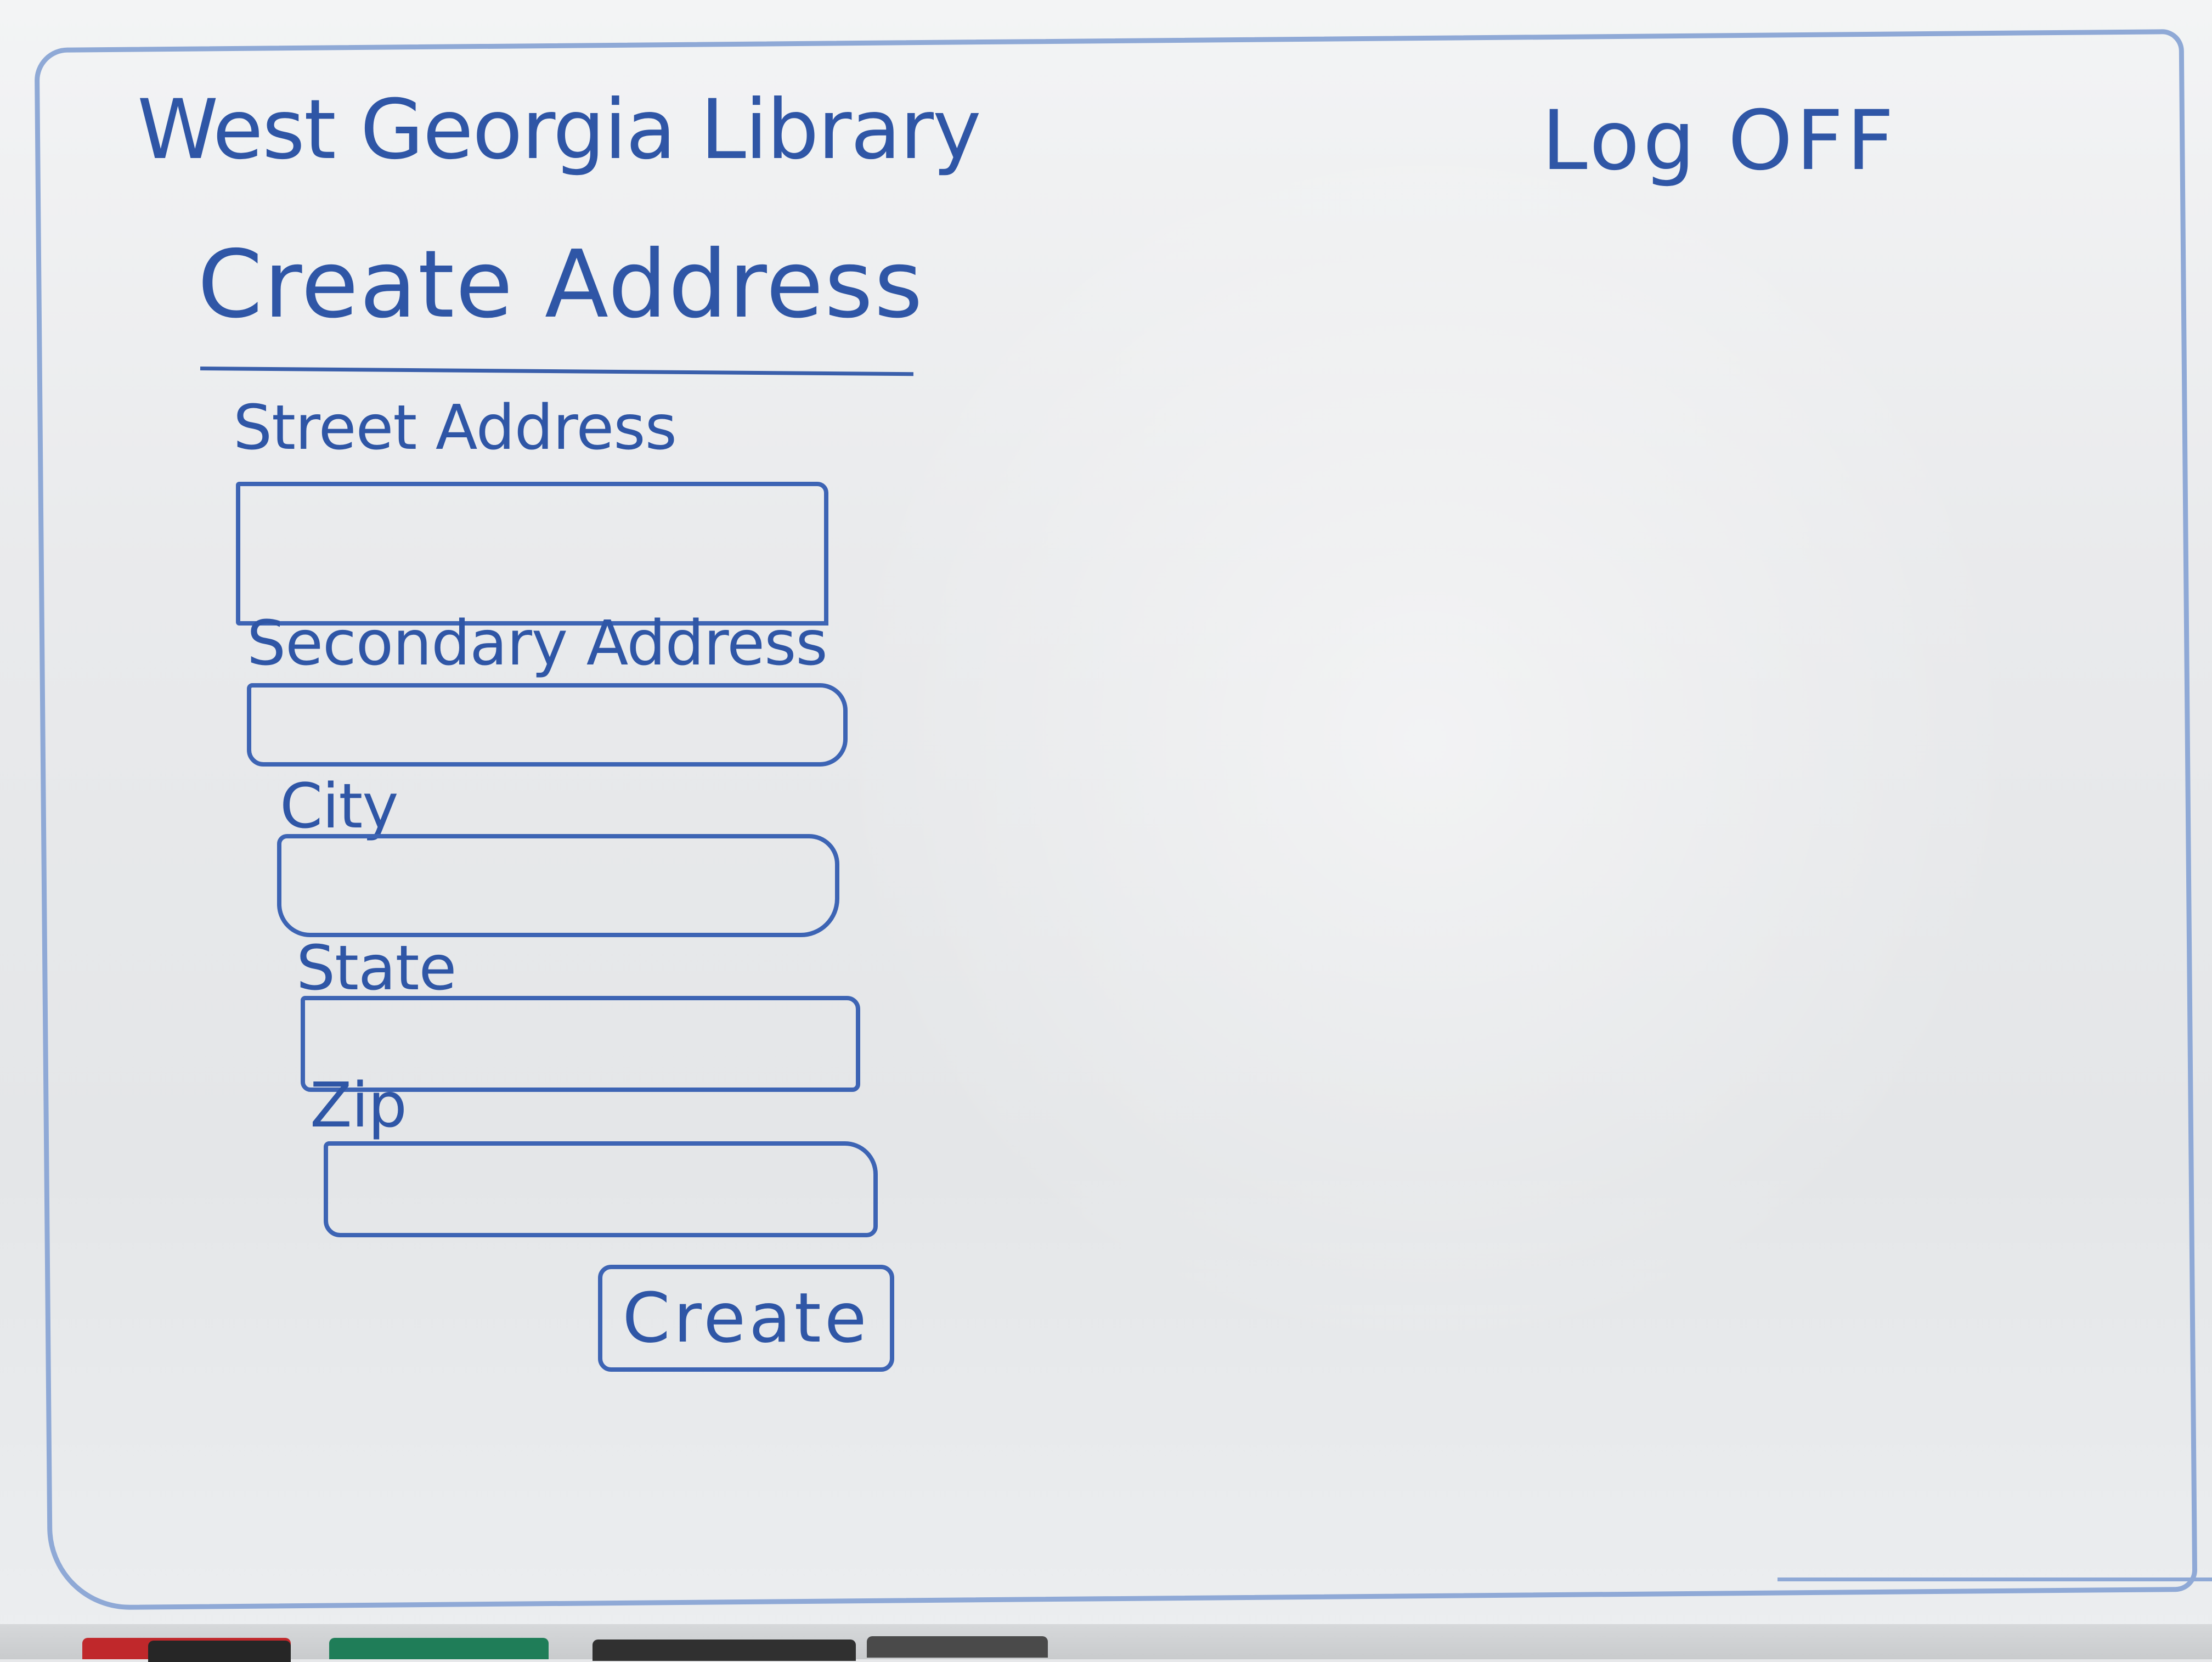 This screenshot has height=1662, width=2212. Describe the element at coordinates (532, 554) in the screenshot. I see `street-address-input` at that location.